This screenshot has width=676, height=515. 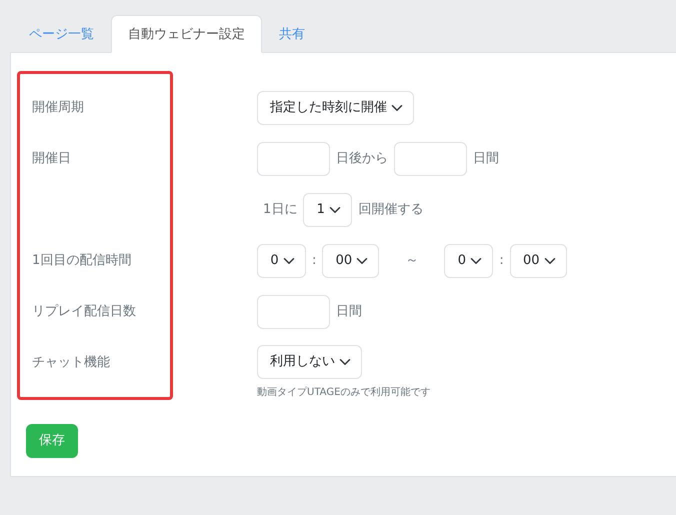 What do you see at coordinates (391, 209) in the screenshot?
I see `field-label: 回開催する` at bounding box center [391, 209].